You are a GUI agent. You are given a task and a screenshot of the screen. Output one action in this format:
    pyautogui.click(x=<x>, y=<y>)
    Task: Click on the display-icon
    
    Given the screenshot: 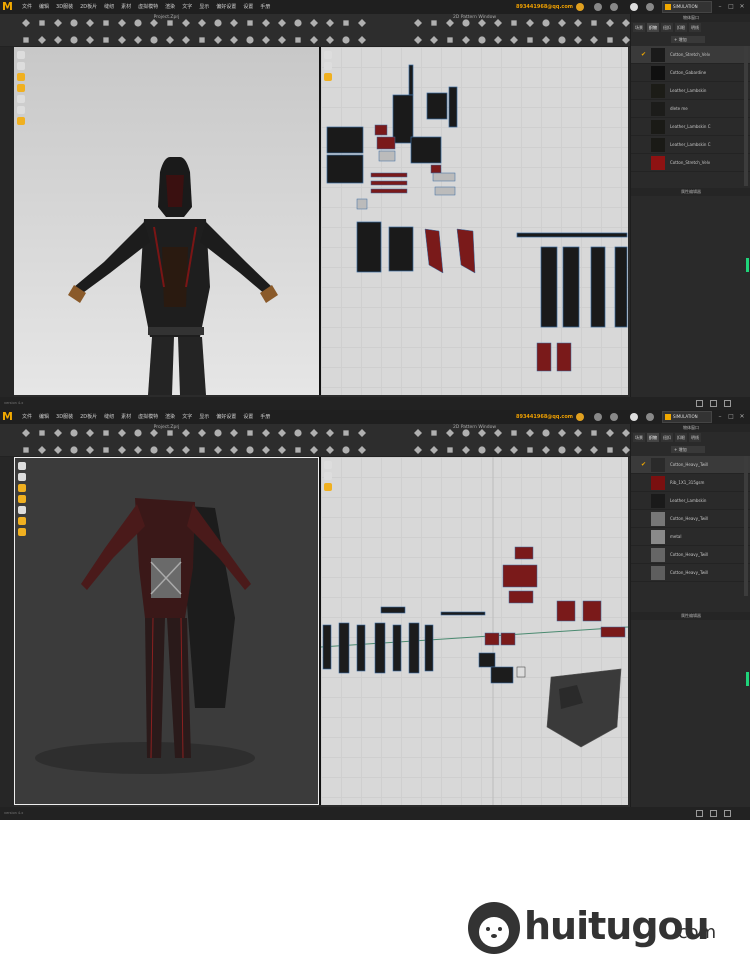 What is the action you would take?
    pyautogui.click(x=21, y=66)
    